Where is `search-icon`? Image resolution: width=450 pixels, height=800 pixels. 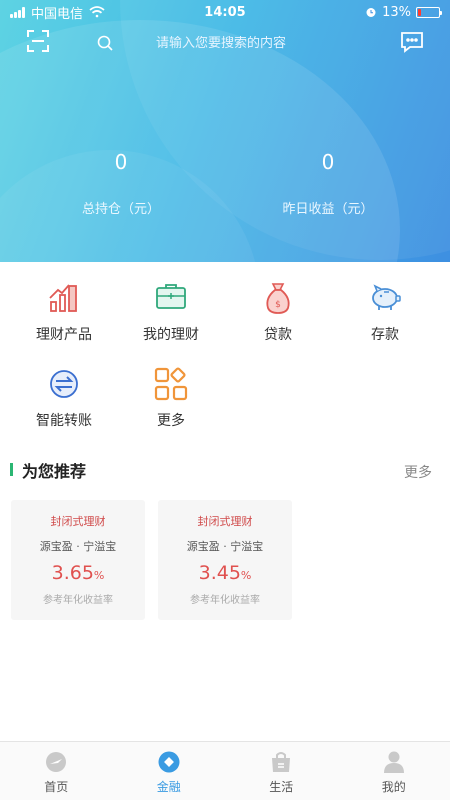 search-icon is located at coordinates (105, 43).